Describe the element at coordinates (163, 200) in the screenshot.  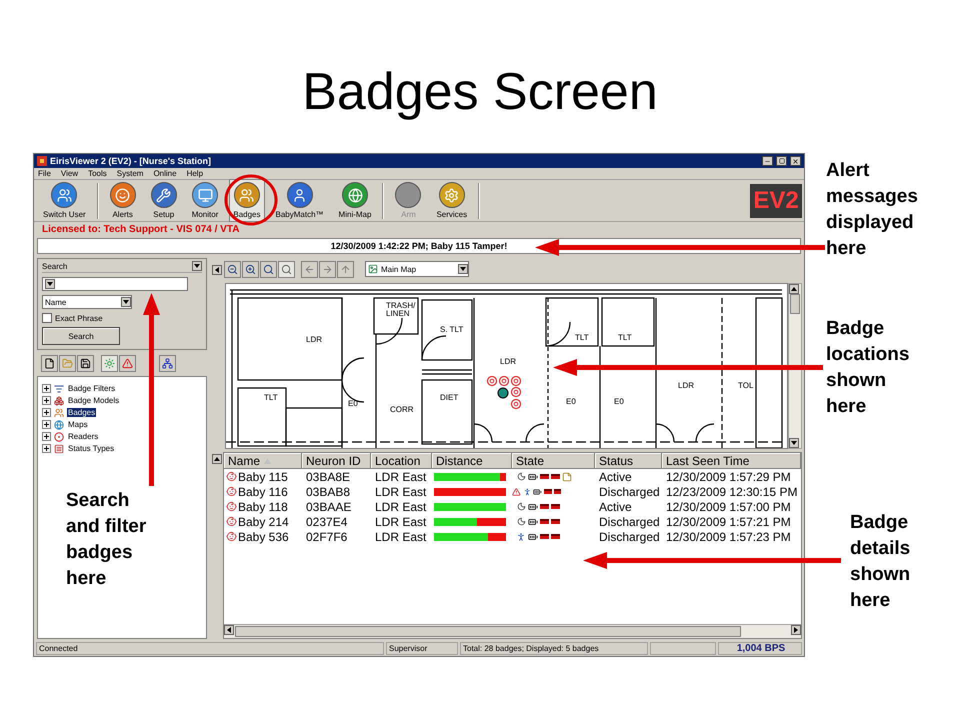
I see `toolbar-button: Setup` at that location.